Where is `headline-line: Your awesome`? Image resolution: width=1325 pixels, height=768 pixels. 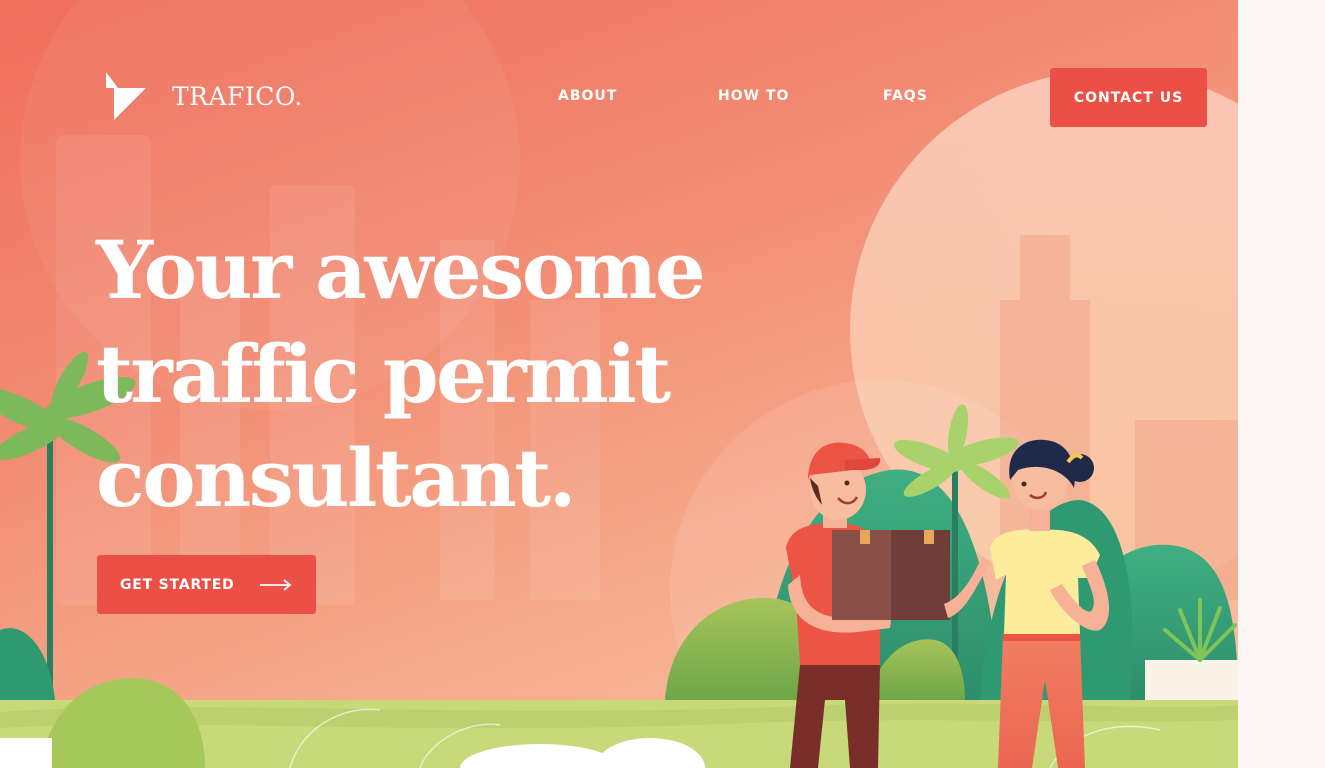
headline-line: Your awesome is located at coordinates (401, 270).